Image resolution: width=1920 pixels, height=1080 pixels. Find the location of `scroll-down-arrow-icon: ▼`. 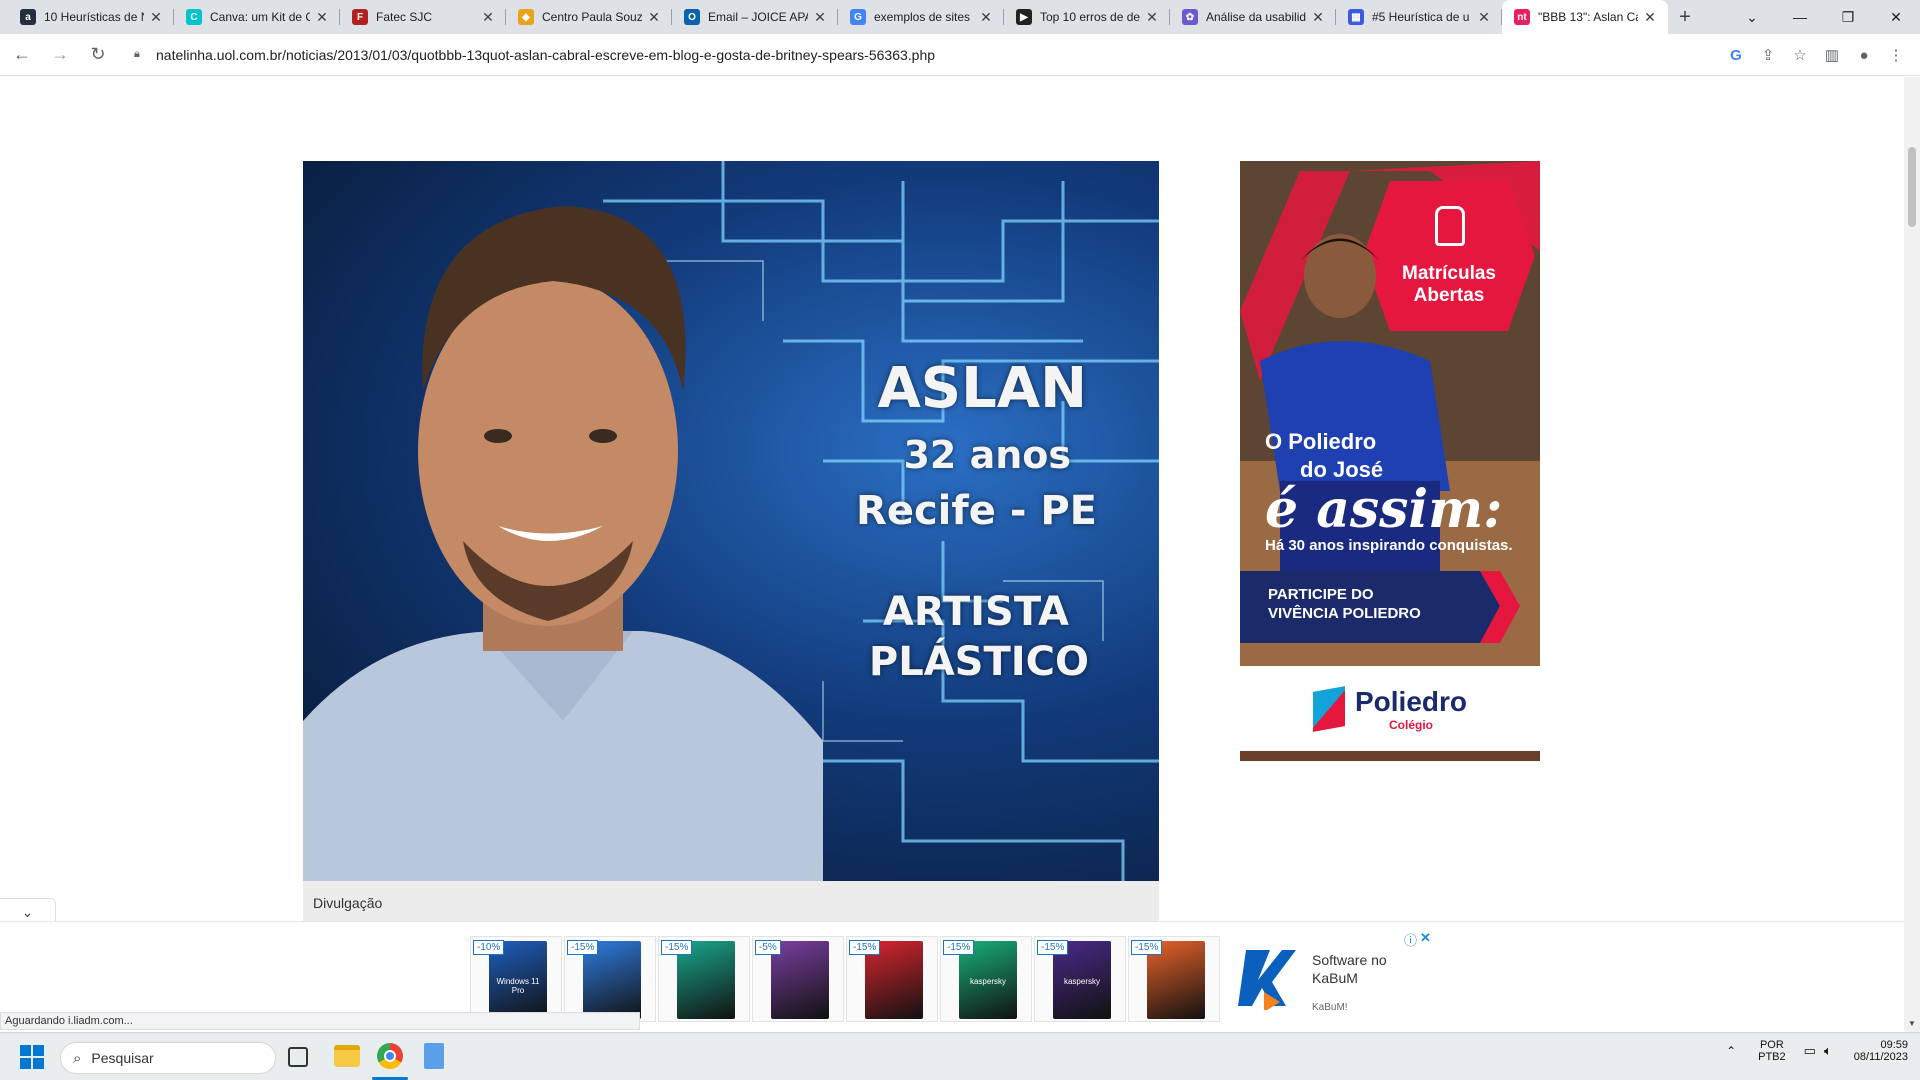

scroll-down-arrow-icon: ▼ is located at coordinates (1912, 1023).